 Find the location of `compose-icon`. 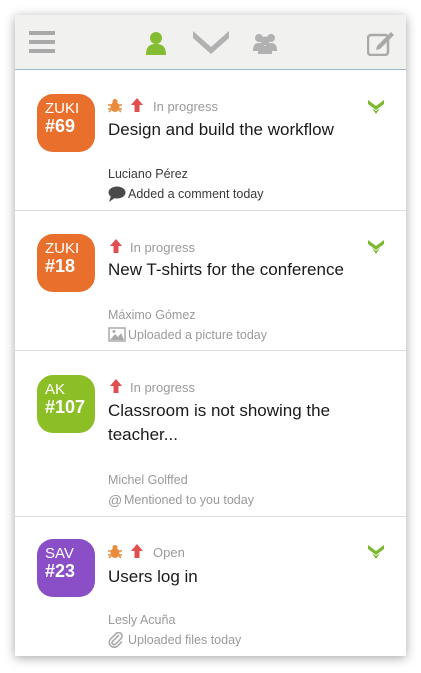

compose-icon is located at coordinates (380, 43).